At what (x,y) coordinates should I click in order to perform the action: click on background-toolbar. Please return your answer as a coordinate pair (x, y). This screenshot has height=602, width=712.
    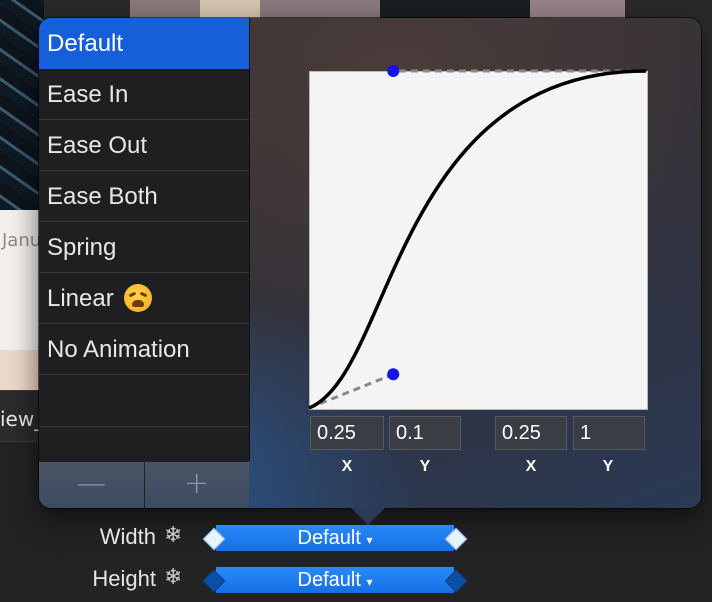
    Looking at the image, I should click on (356, 10).